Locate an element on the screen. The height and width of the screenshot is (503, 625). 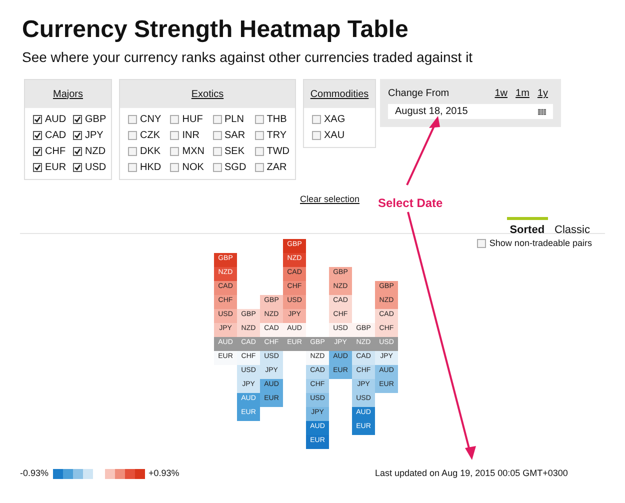
currency-label: SEK is located at coordinates (234, 151).